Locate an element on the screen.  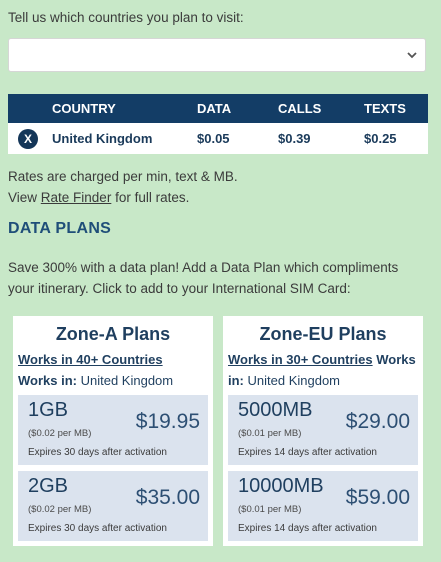
remove-country-button: X is located at coordinates (28, 138).